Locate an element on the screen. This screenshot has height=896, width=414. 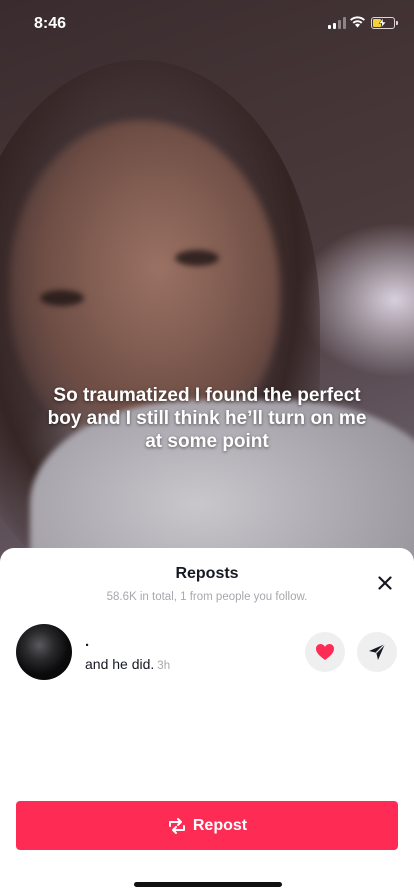
repost-button: Repost is located at coordinates (207, 825).